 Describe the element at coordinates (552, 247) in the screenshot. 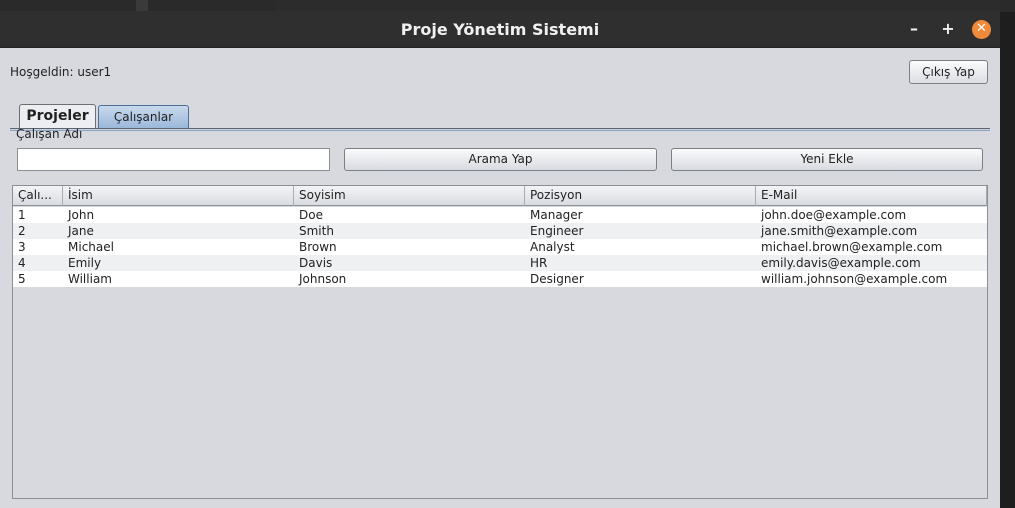

I see `cell-position: Analyst` at that location.